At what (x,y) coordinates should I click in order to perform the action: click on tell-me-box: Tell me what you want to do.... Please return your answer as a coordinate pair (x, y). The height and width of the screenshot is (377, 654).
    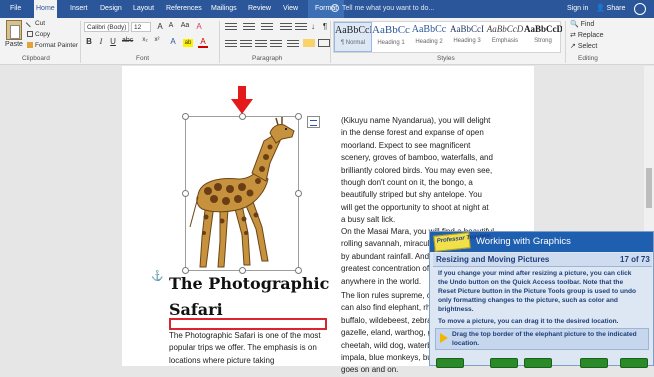
    Looking at the image, I should click on (382, 9).